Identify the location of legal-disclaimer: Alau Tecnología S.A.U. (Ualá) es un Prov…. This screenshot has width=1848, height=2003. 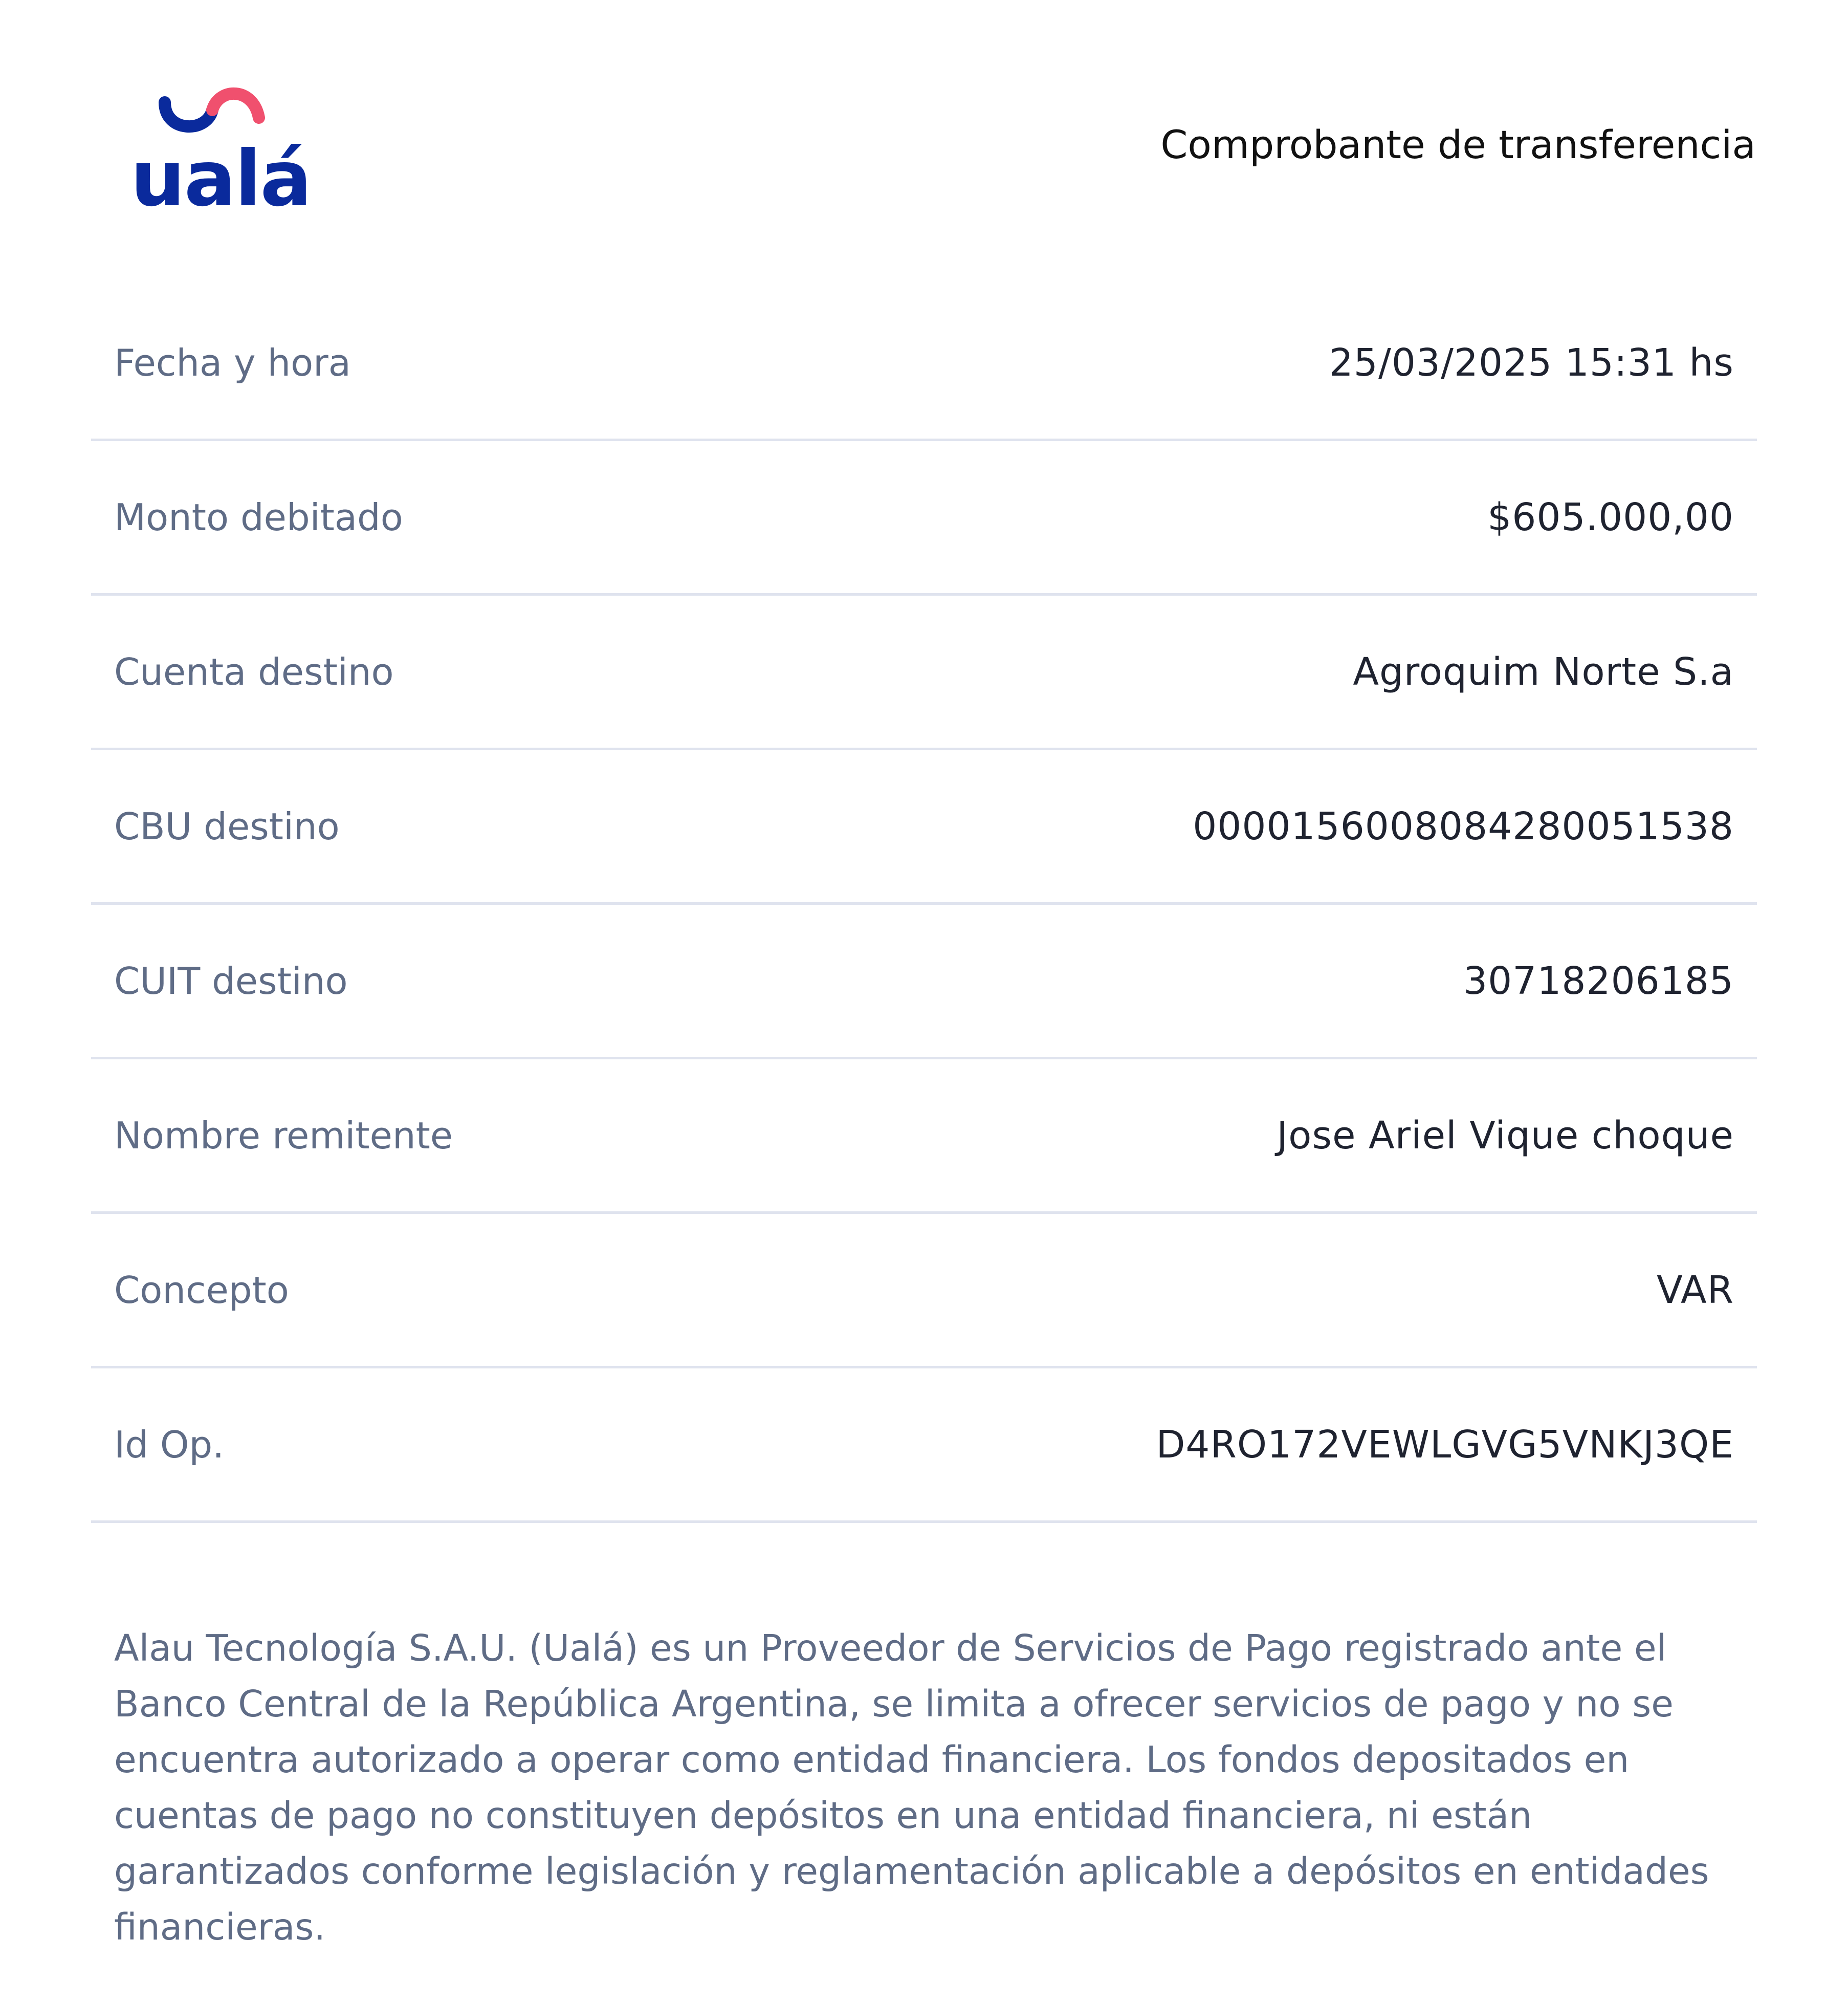
(911, 1787).